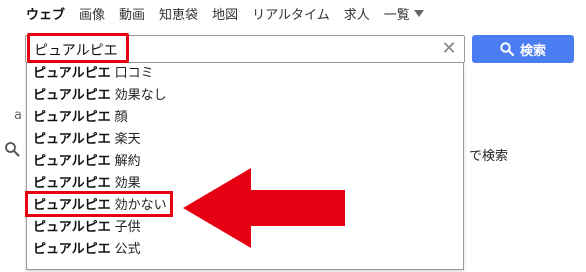  What do you see at coordinates (357, 13) in the screenshot?
I see `nav-item-jobs: 求人` at bounding box center [357, 13].